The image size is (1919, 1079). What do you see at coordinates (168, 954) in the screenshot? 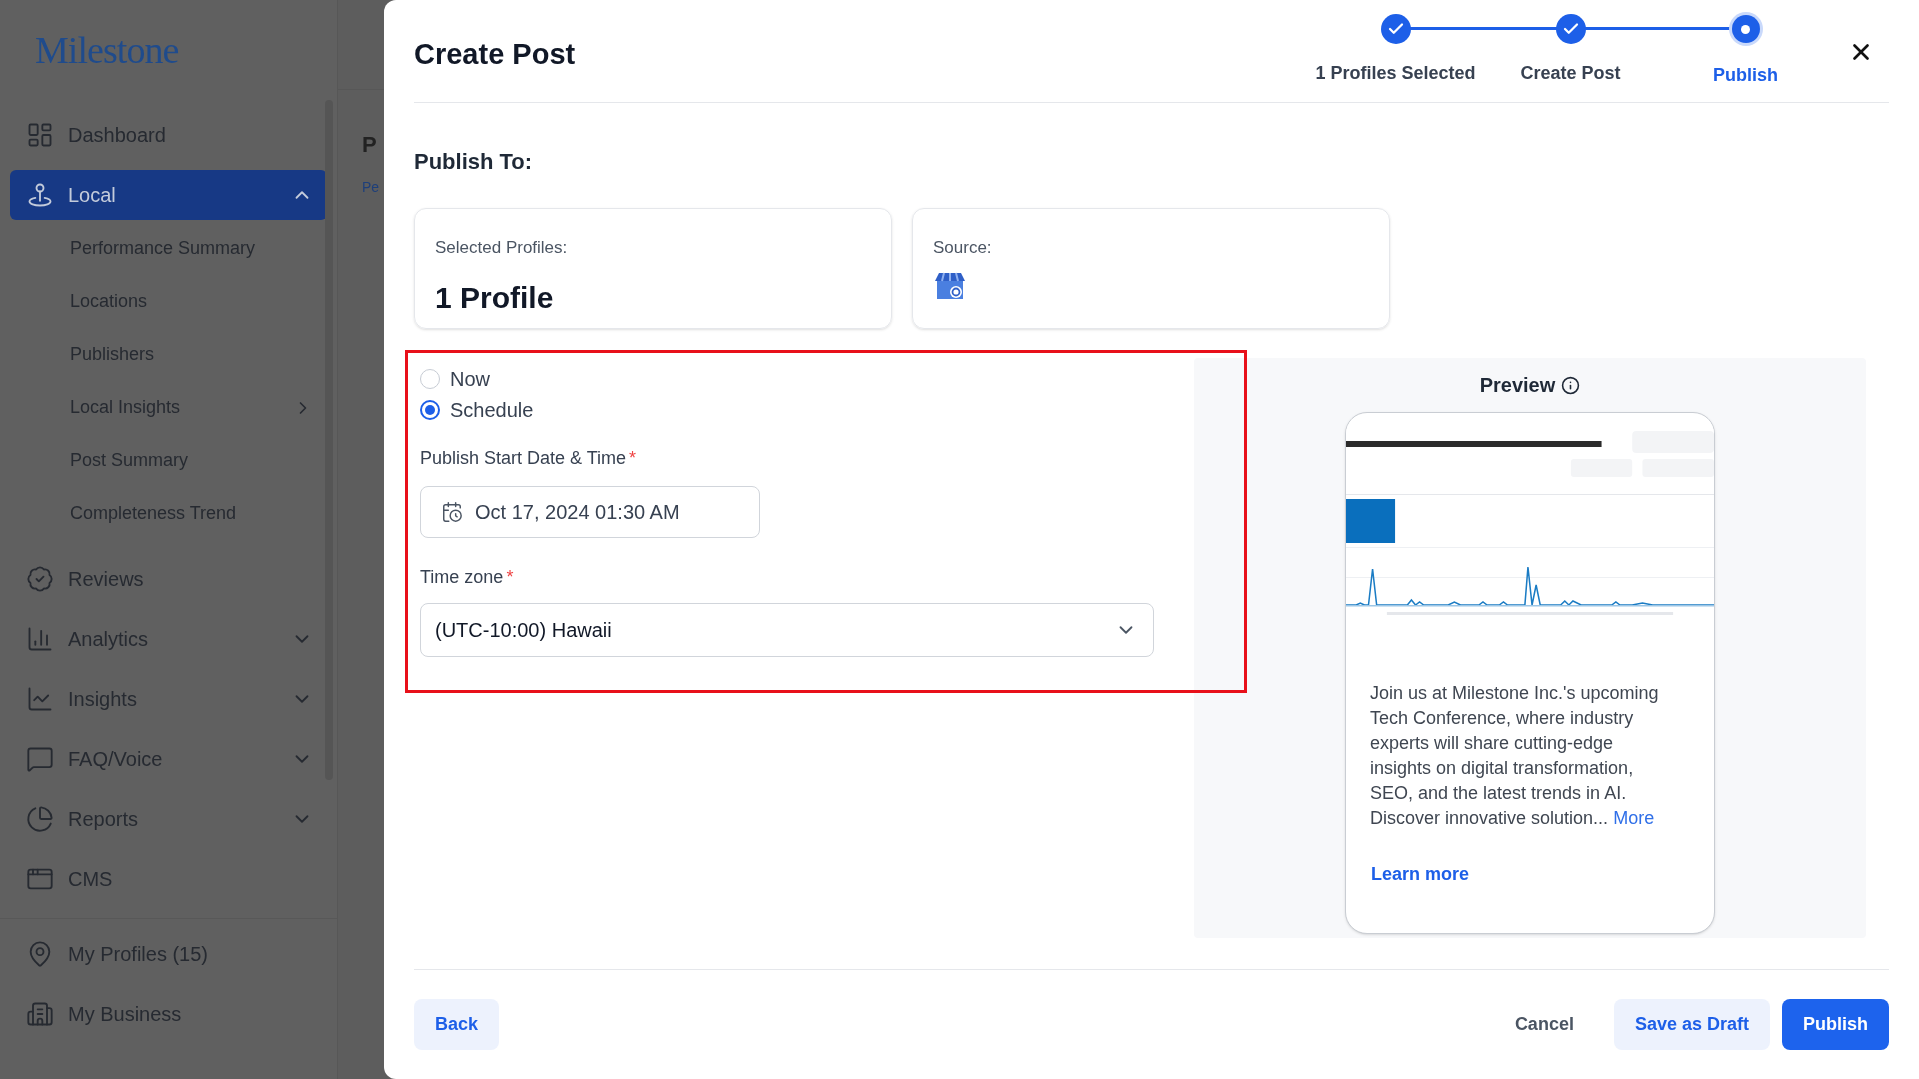
I see `sidebar-item: My Profiles (15)` at bounding box center [168, 954].